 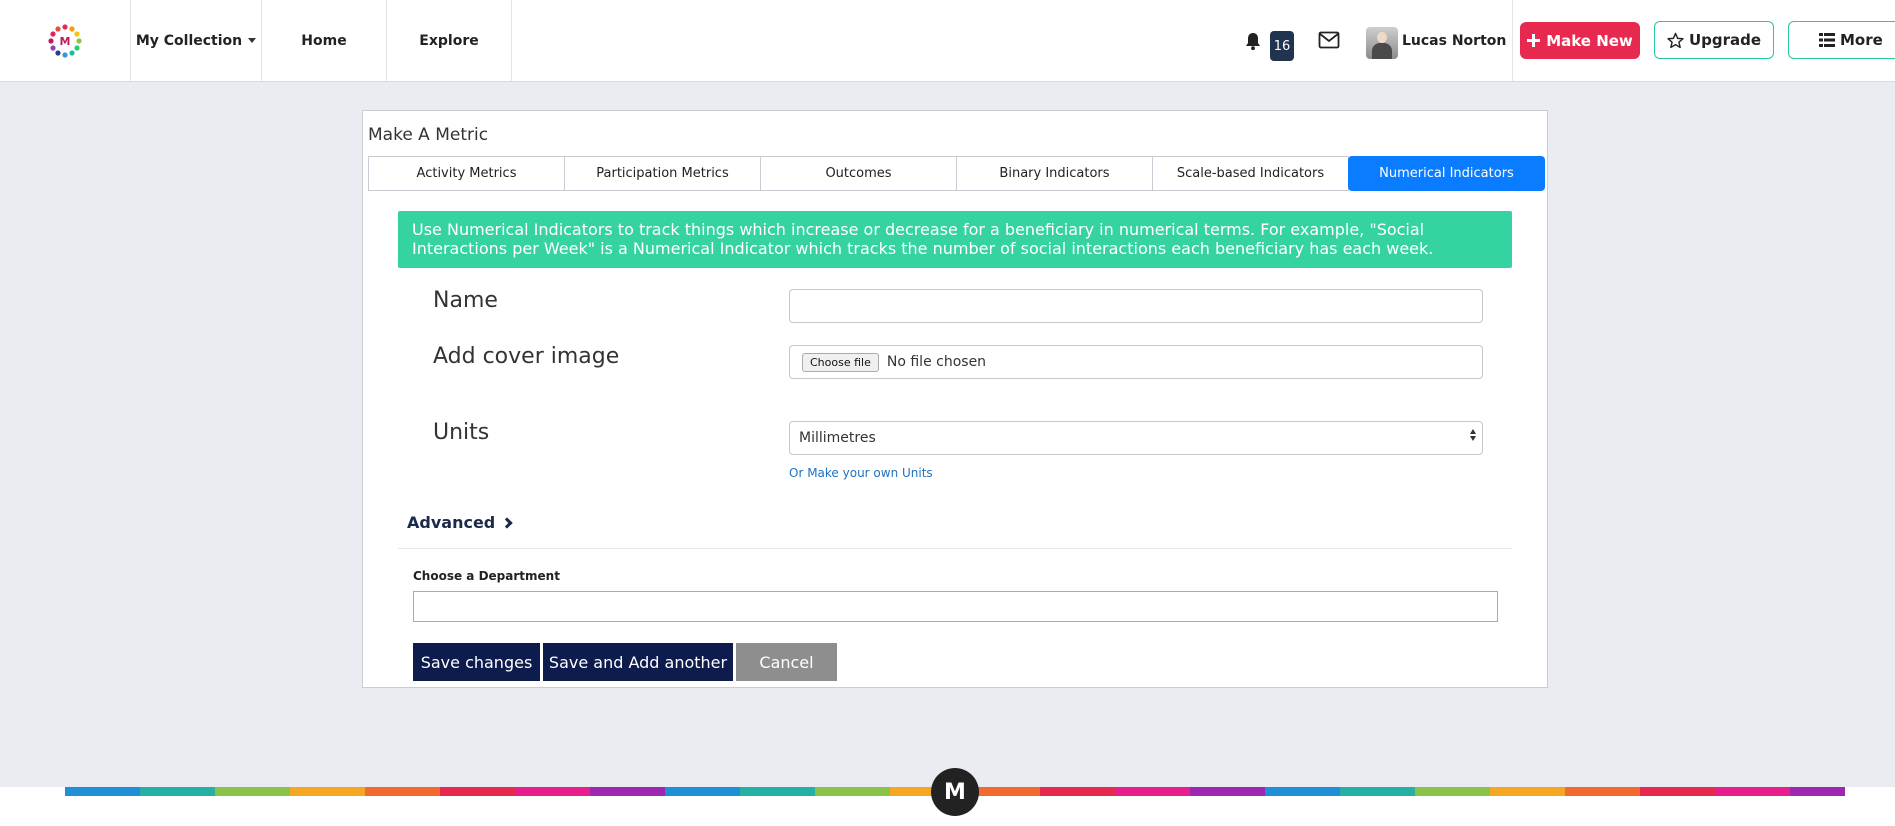 What do you see at coordinates (476, 662) in the screenshot?
I see `save-changes-button: Save changes` at bounding box center [476, 662].